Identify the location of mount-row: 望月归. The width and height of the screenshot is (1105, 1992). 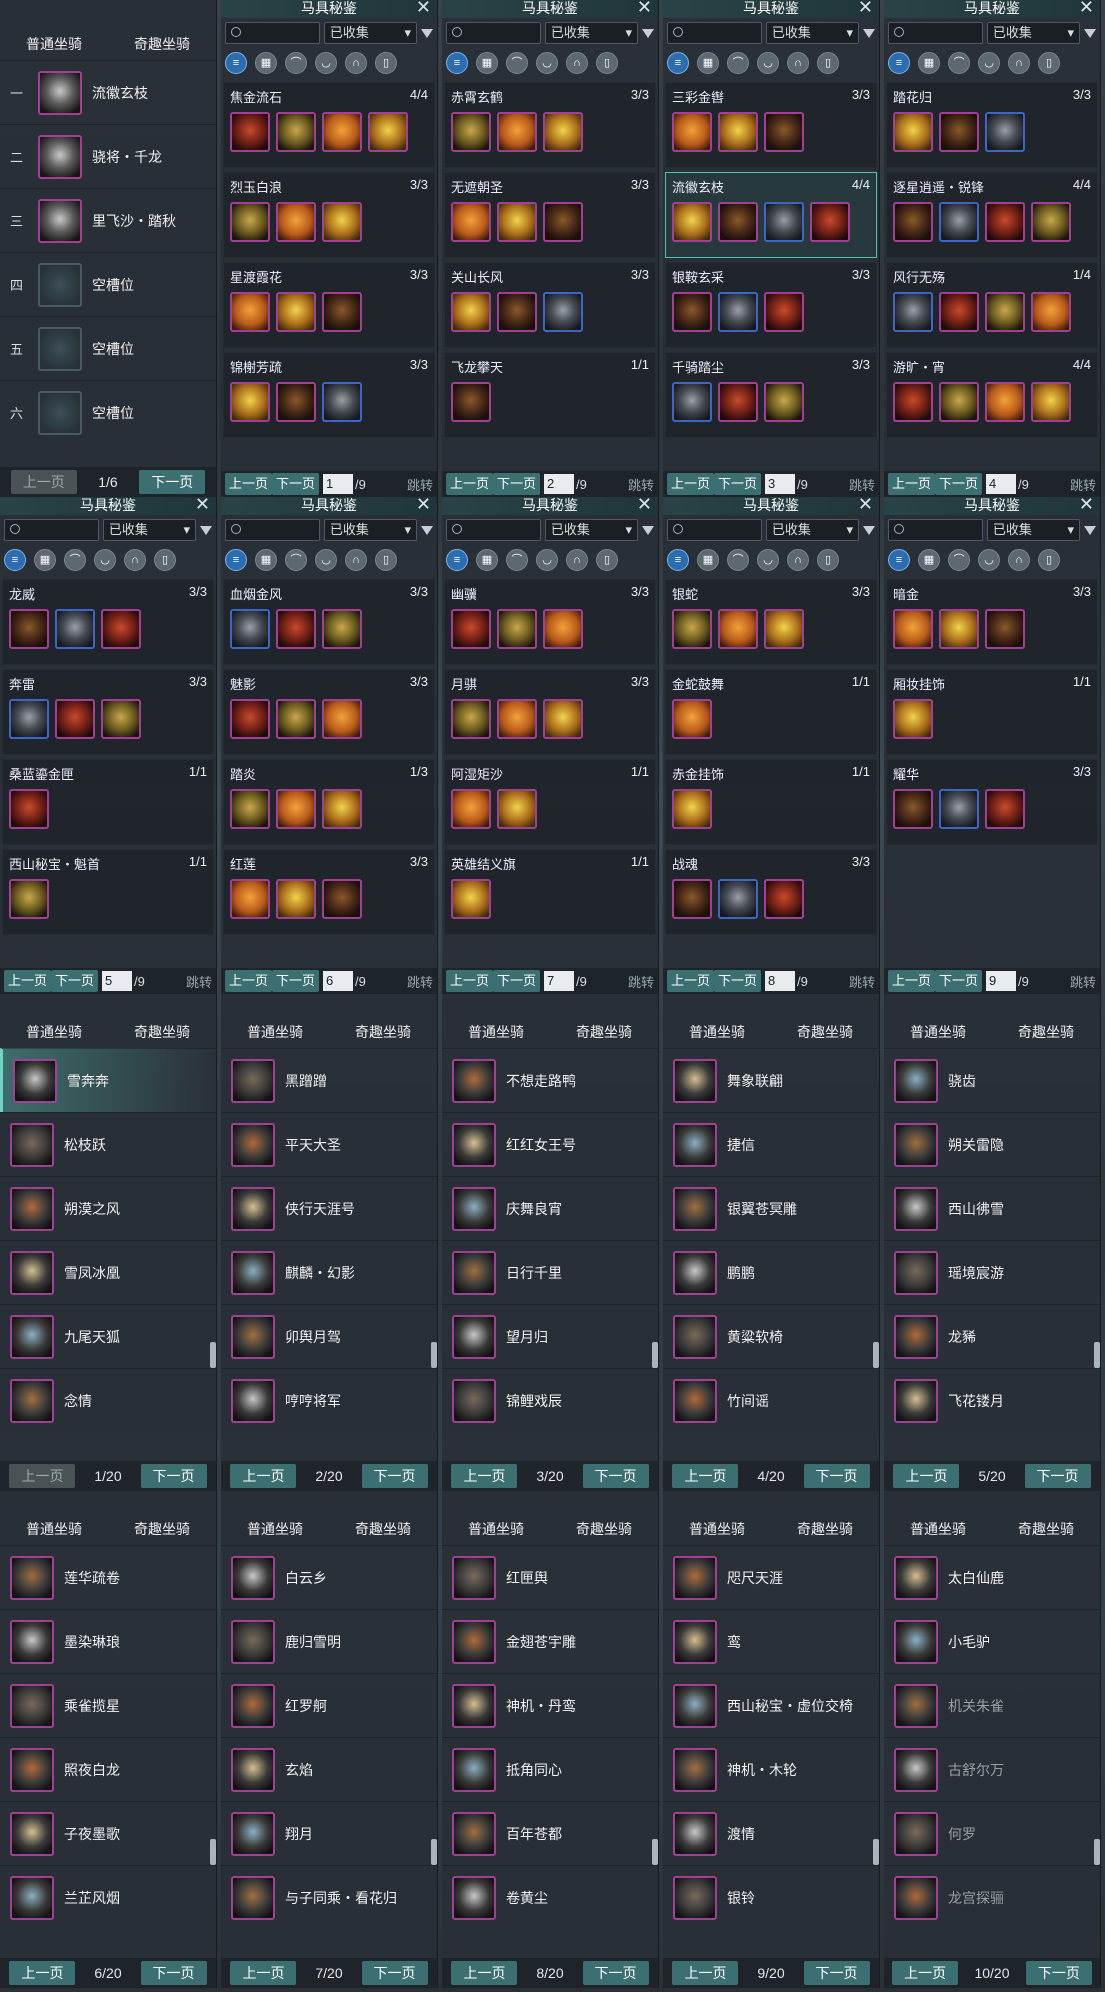
(550, 1336).